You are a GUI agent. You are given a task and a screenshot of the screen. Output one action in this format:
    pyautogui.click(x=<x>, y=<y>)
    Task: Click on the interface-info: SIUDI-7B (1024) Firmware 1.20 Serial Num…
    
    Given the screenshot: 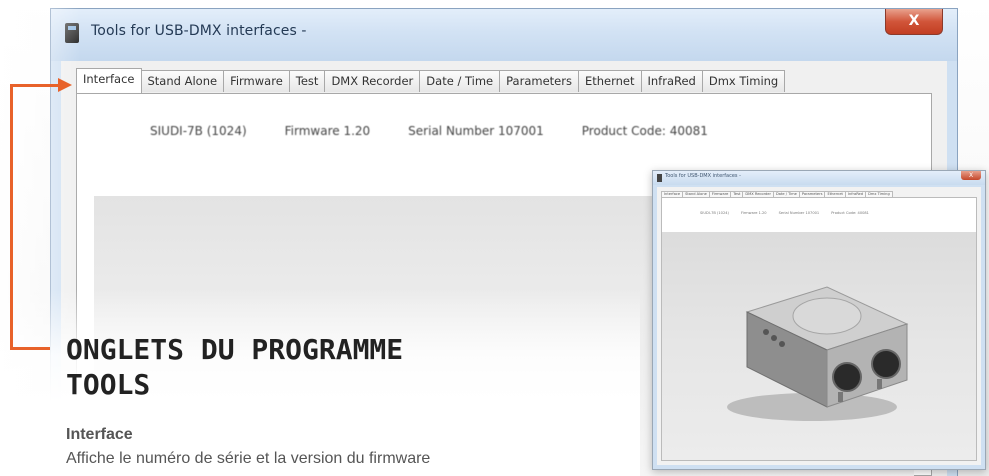 What is the action you would take?
    pyautogui.click(x=429, y=131)
    